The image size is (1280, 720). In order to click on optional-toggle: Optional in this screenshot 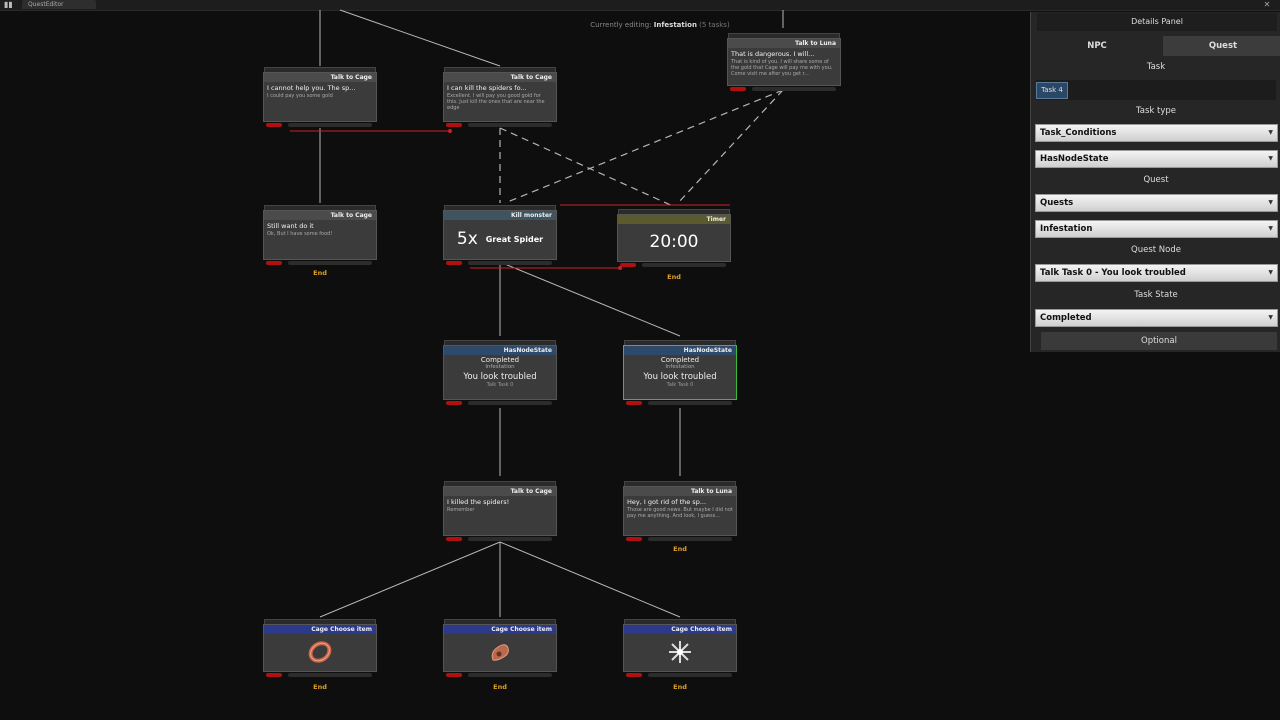, I will do `click(1159, 341)`.